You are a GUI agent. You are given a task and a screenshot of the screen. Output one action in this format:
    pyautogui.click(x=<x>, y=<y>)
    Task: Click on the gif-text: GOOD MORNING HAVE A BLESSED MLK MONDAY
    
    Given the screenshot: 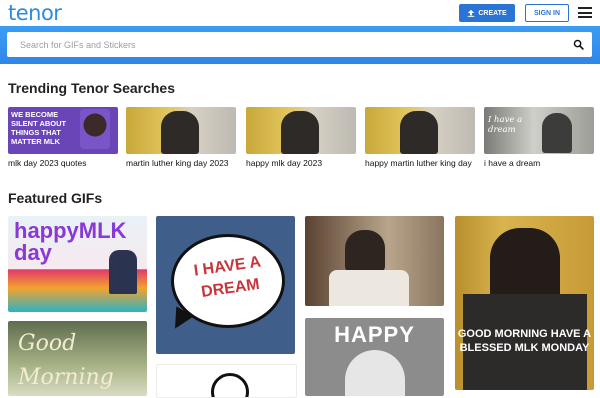 What is the action you would take?
    pyautogui.click(x=524, y=341)
    